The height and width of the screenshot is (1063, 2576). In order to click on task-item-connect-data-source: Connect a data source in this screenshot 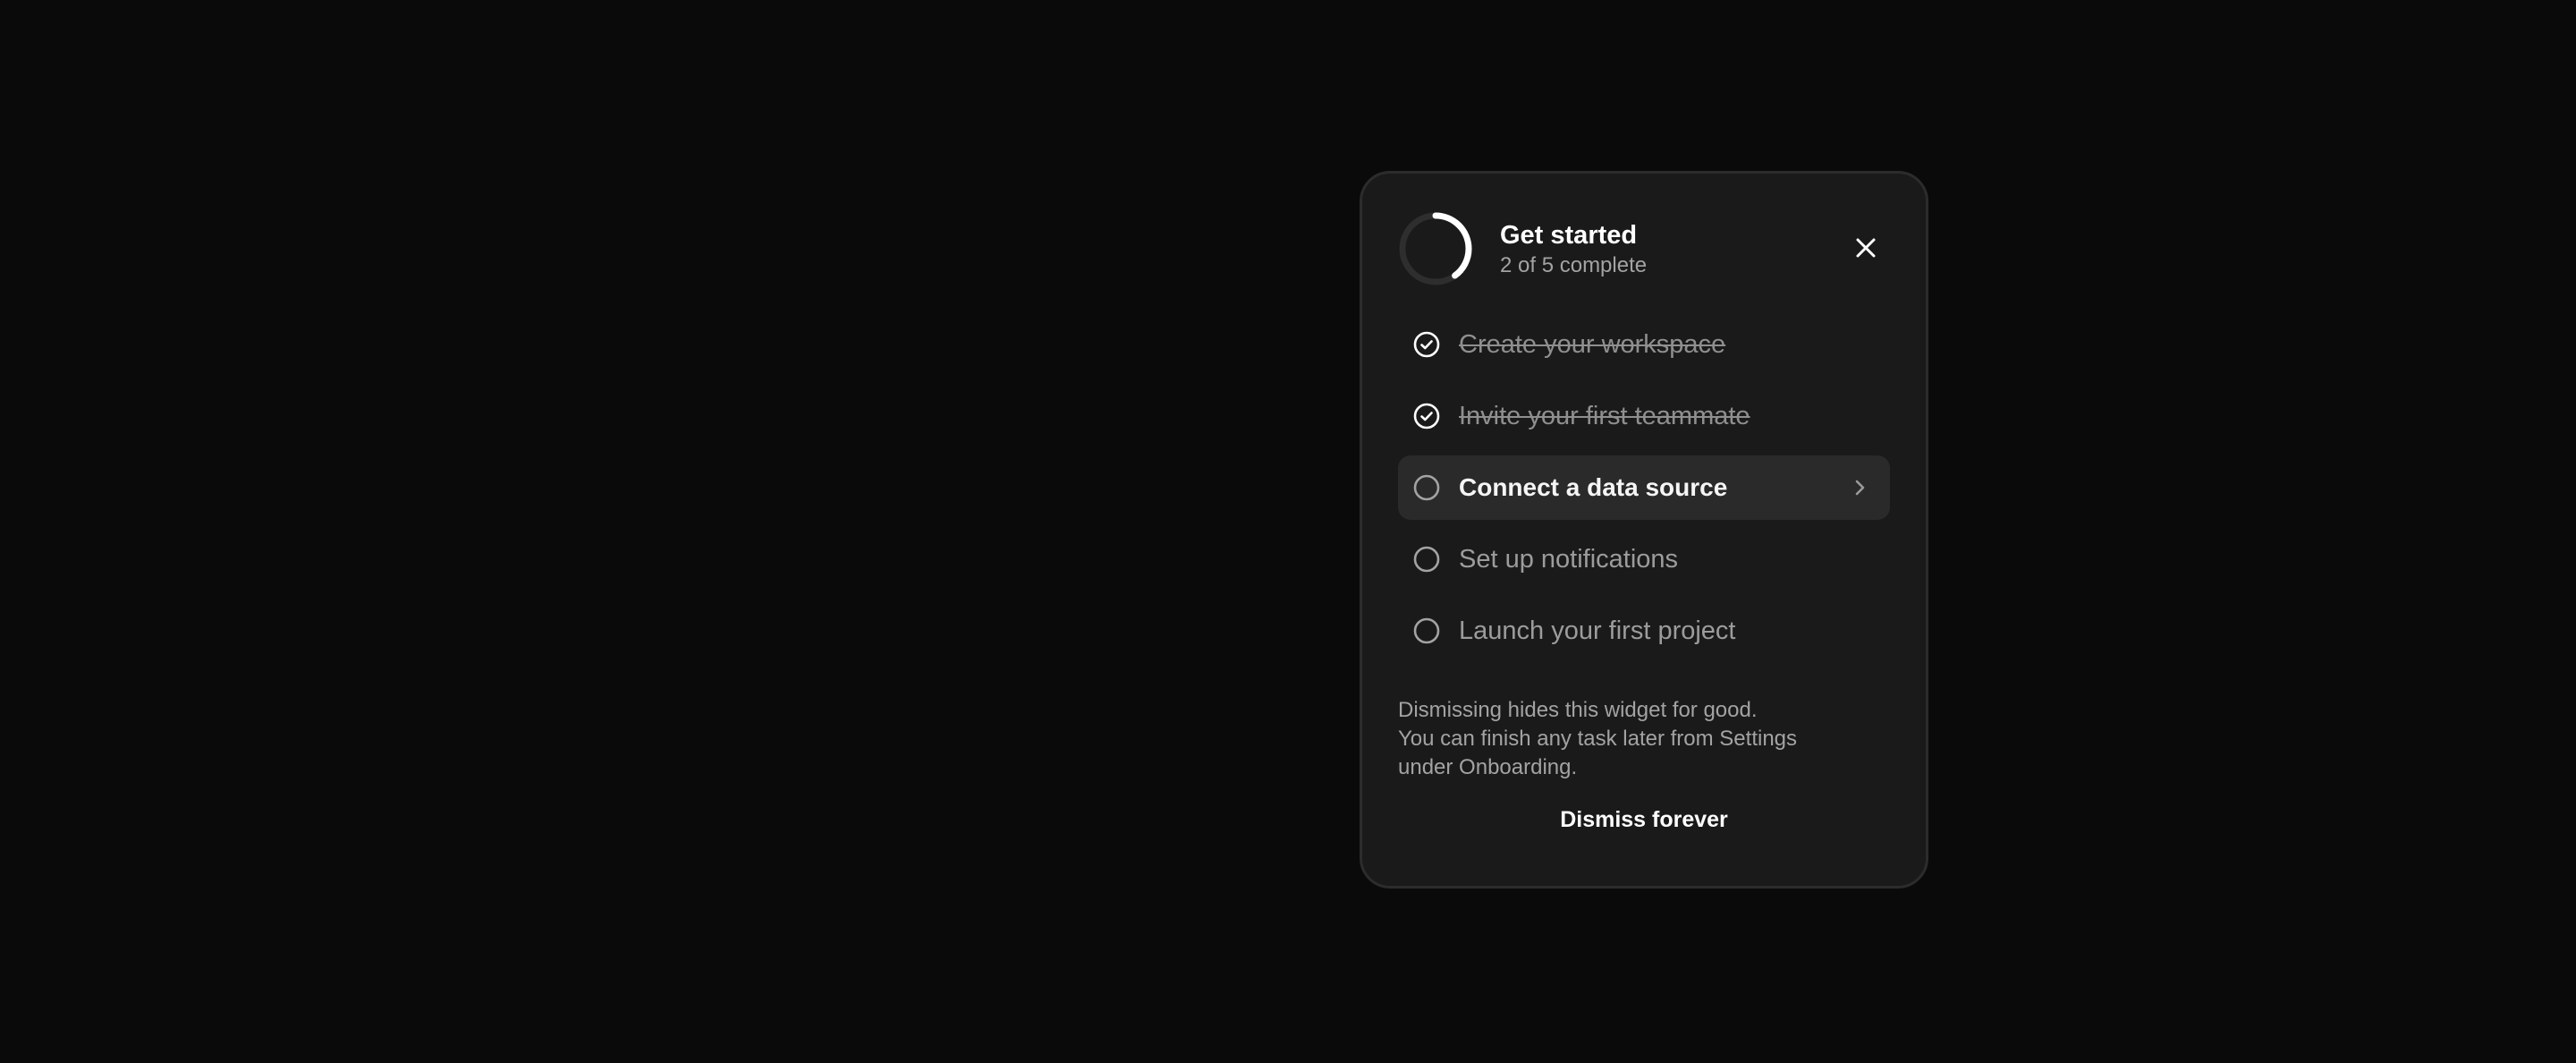, I will do `click(1644, 487)`.